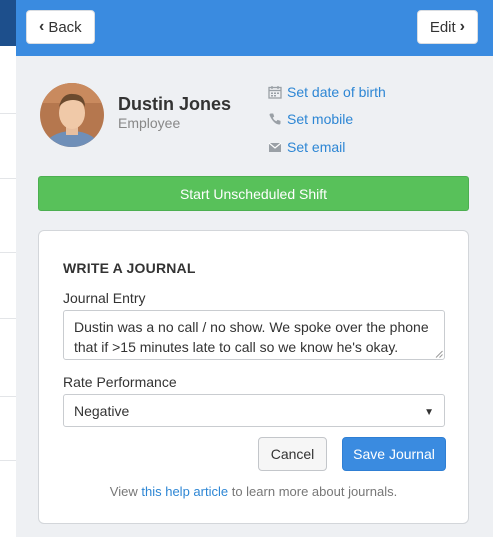 Image resolution: width=493 pixels, height=537 pixels. Describe the element at coordinates (394, 454) in the screenshot. I see `save-journal-button: Save Journal` at that location.